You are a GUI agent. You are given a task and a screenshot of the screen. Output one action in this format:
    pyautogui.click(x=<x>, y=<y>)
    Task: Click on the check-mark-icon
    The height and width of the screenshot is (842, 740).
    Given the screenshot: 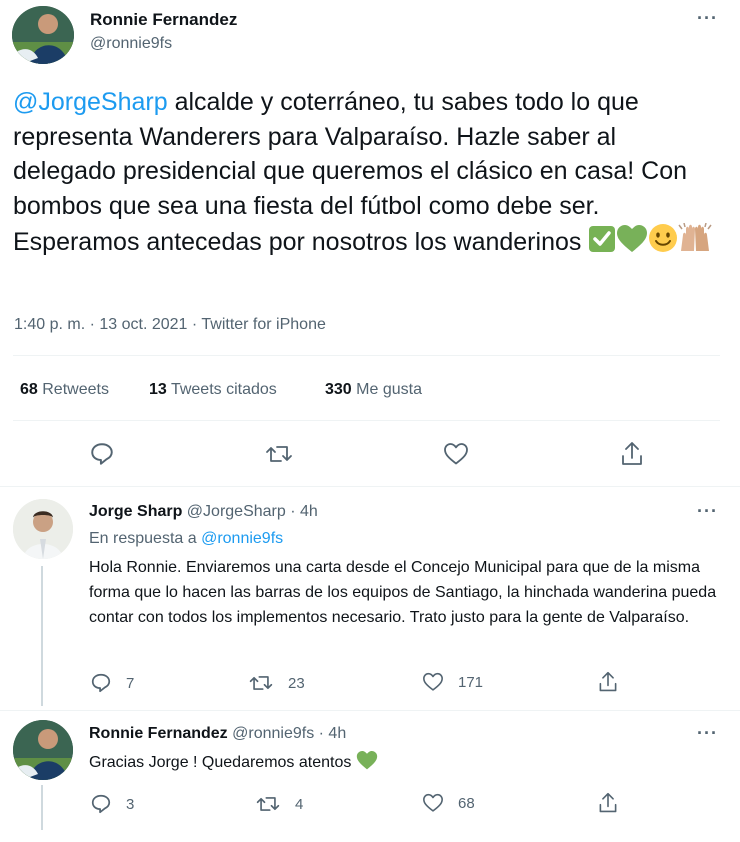 What is the action you would take?
    pyautogui.click(x=602, y=244)
    